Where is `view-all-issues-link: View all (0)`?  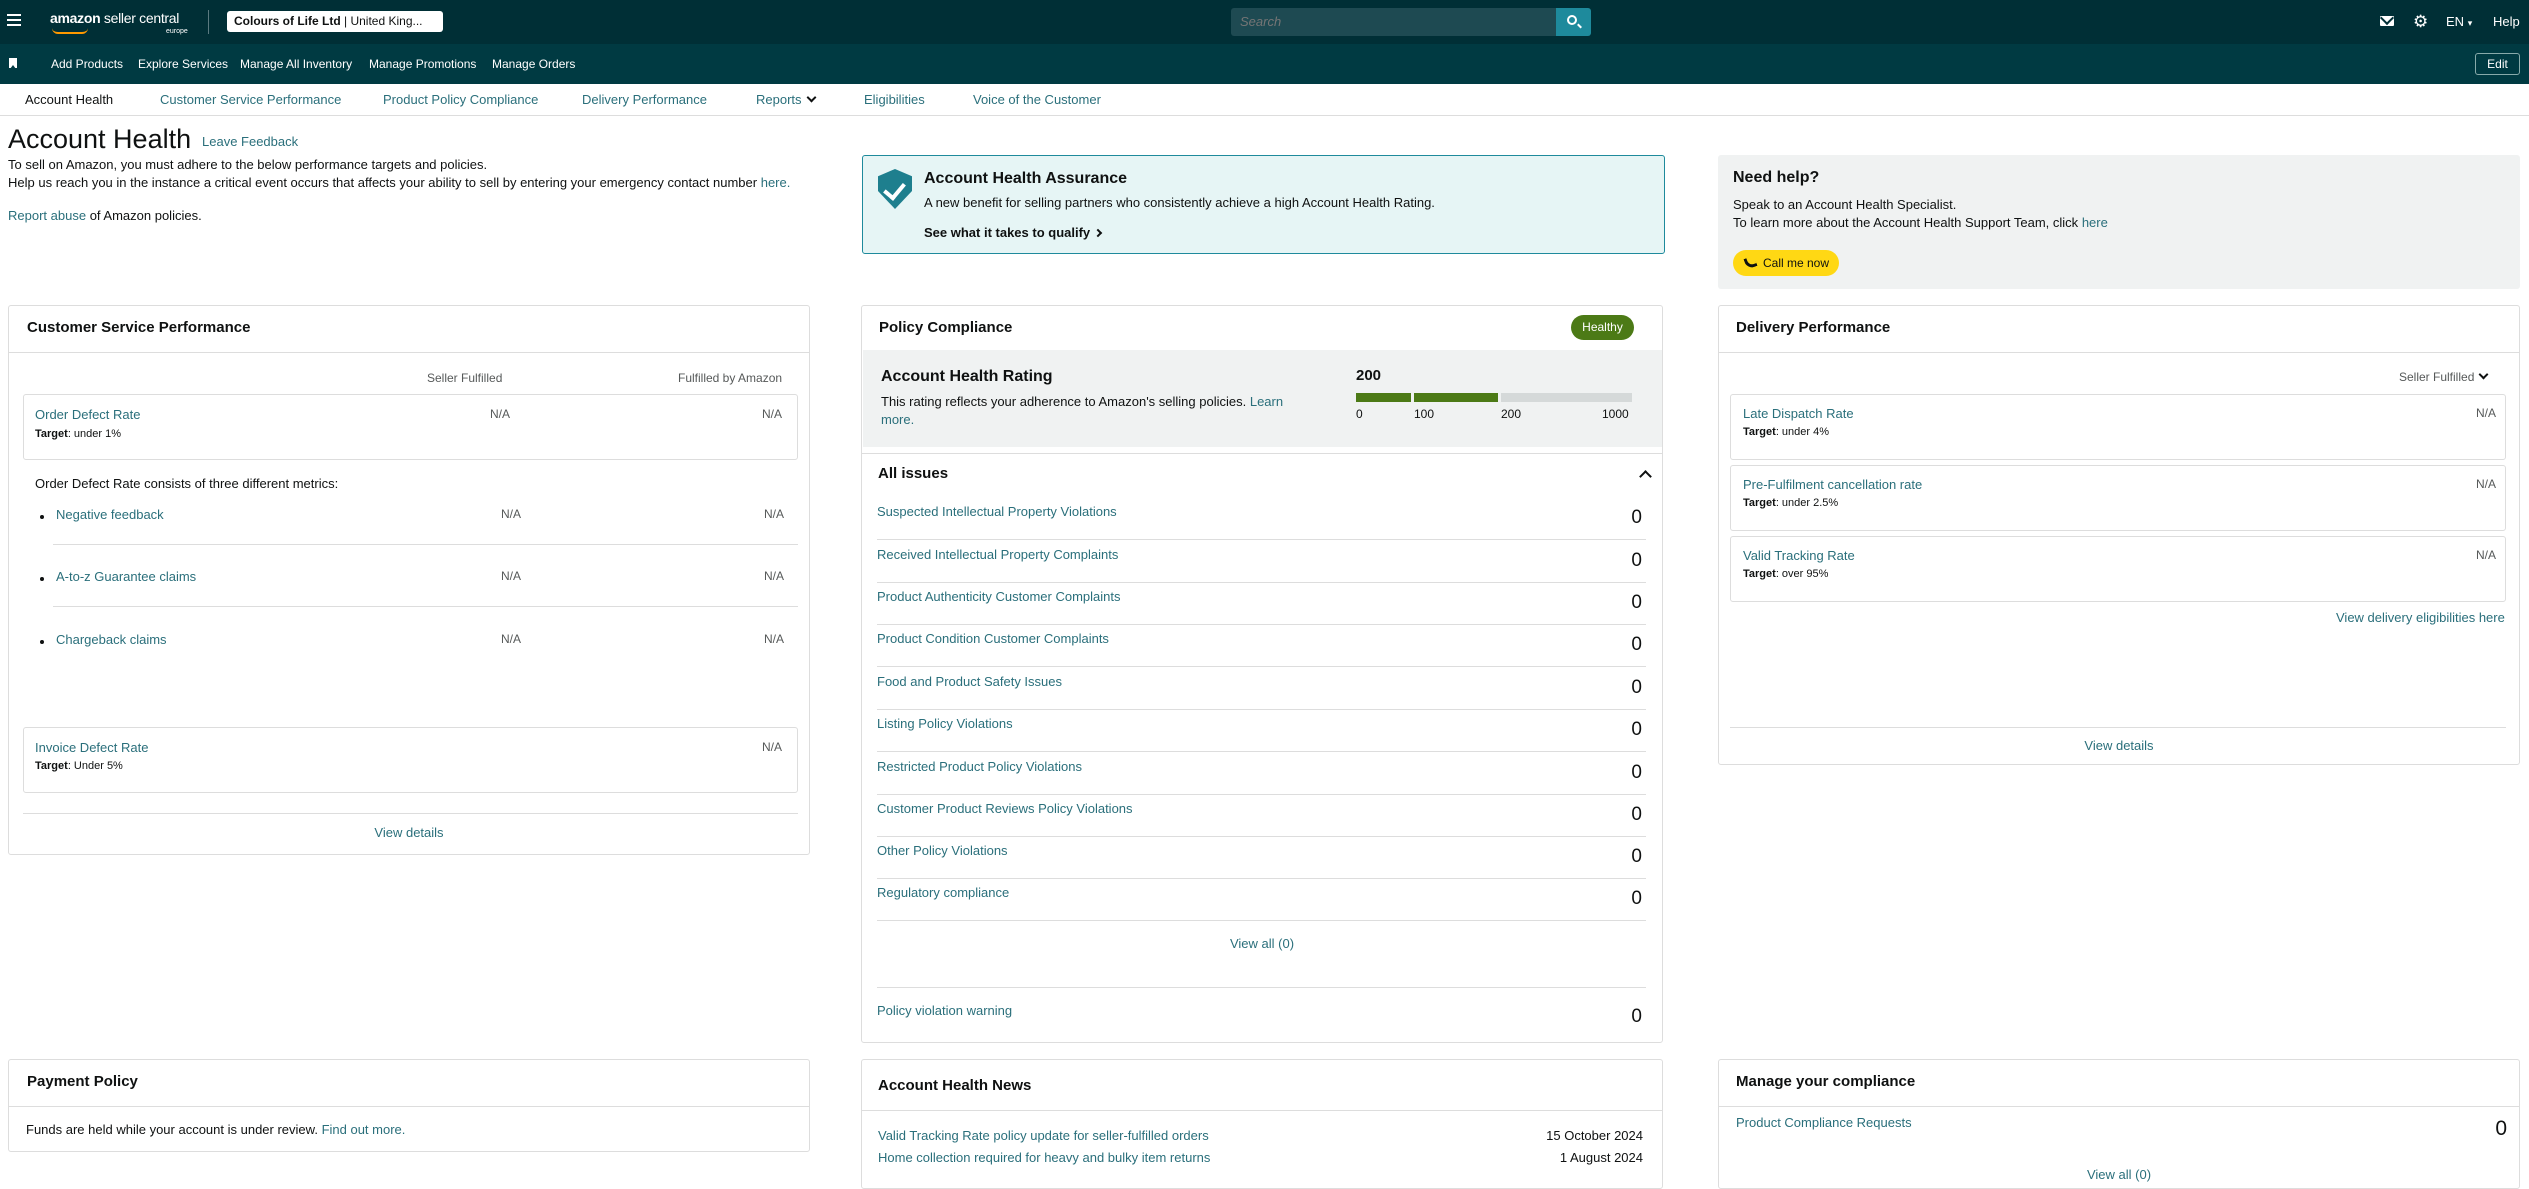 view-all-issues-link: View all (0) is located at coordinates (1262, 943).